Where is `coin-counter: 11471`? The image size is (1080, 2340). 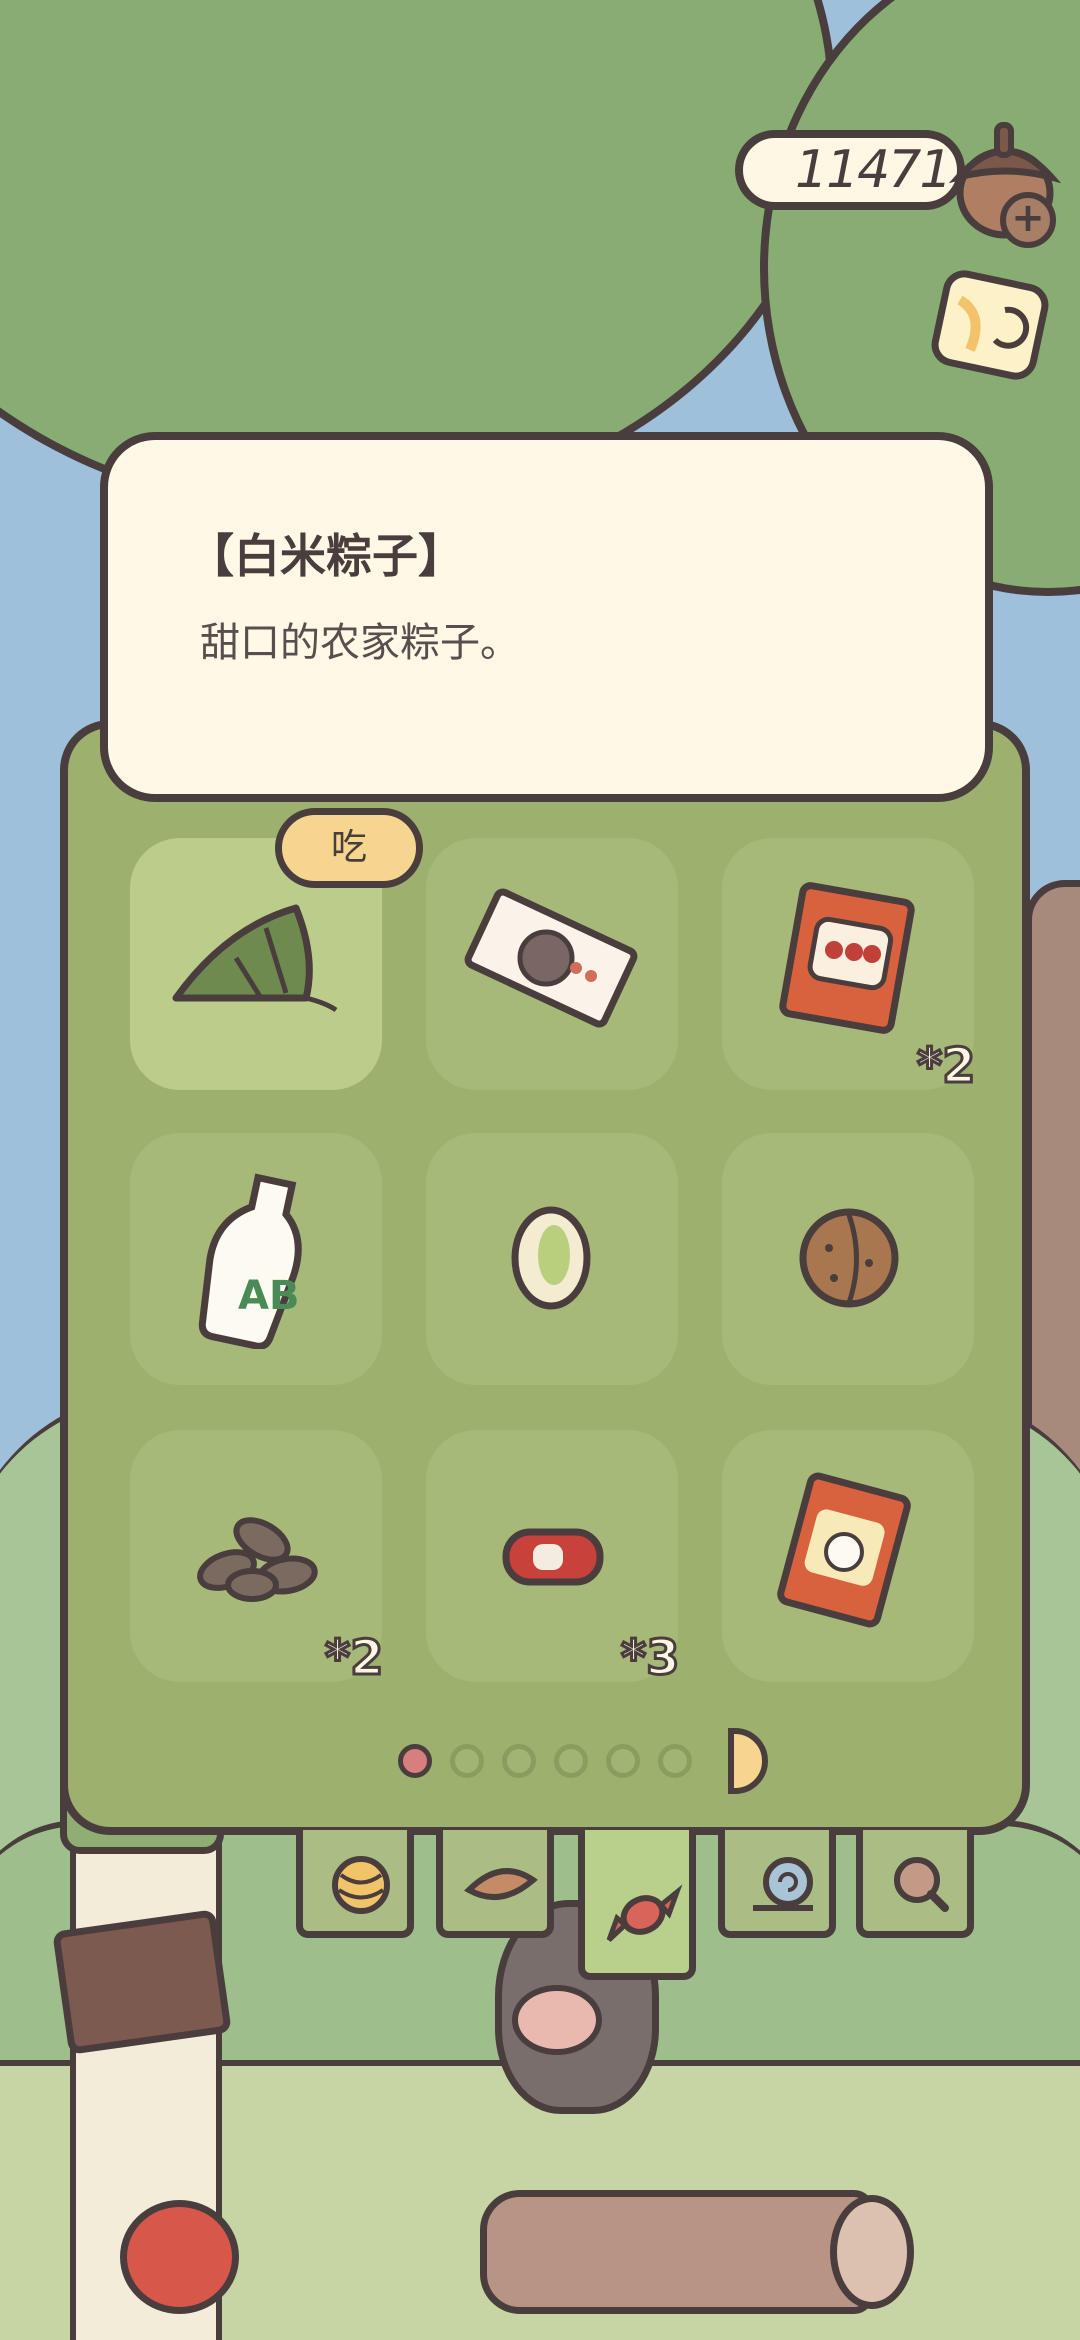 coin-counter: 11471 is located at coordinates (850, 170).